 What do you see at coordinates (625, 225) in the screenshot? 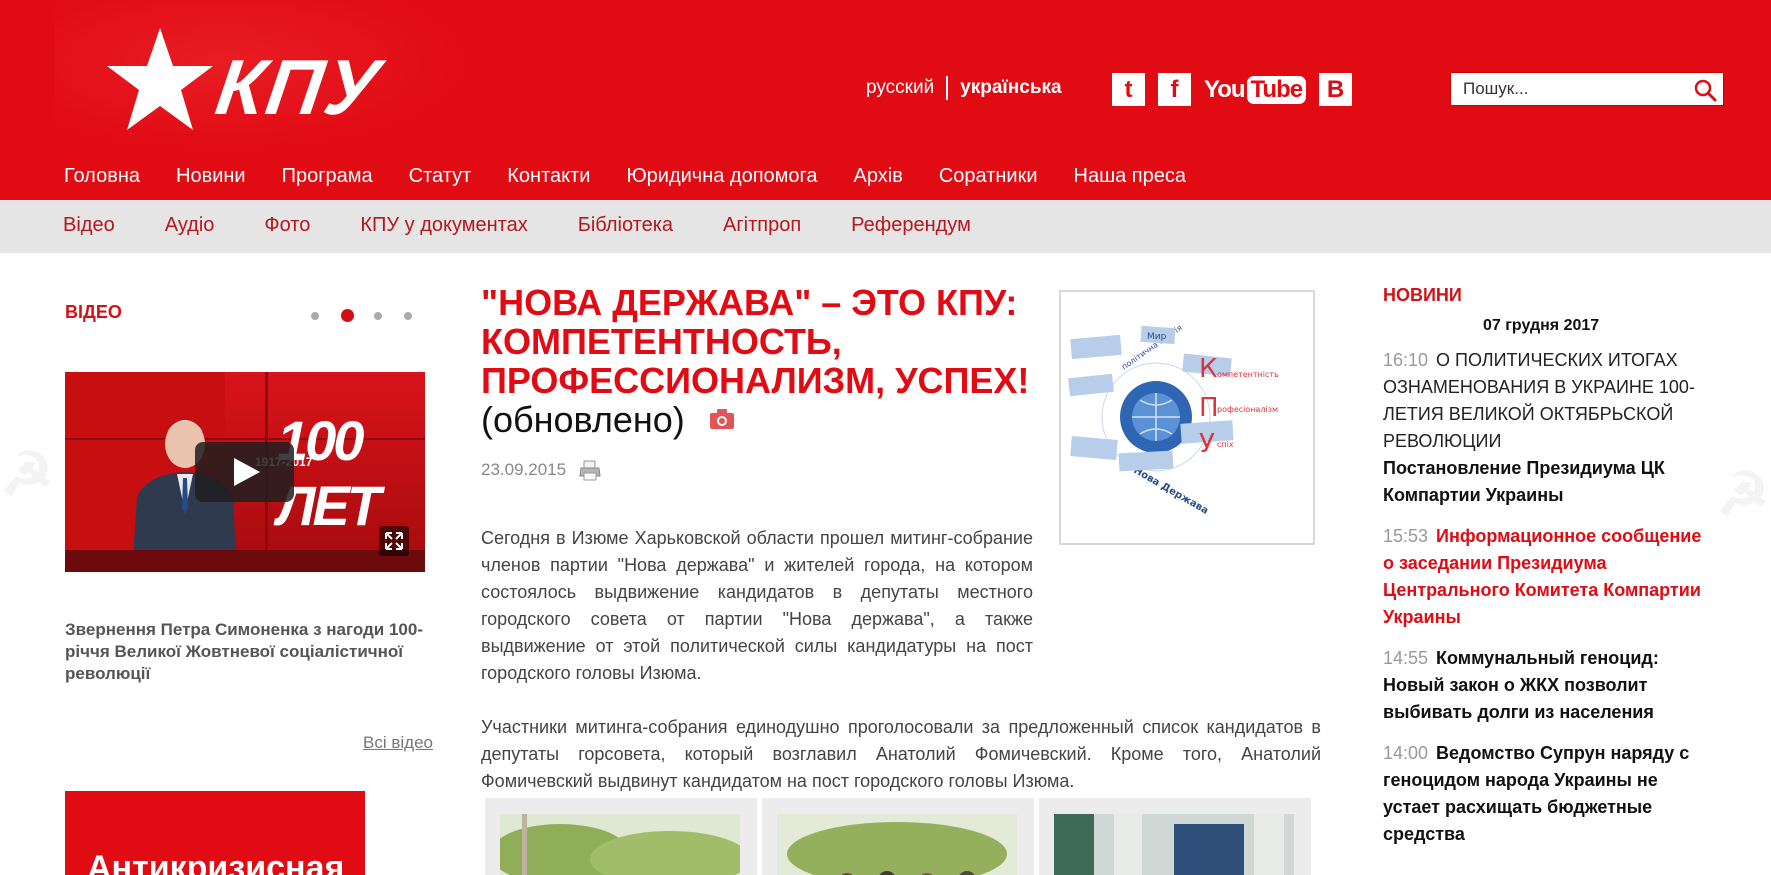
I see `subnav-item-library: Бібліотека` at bounding box center [625, 225].